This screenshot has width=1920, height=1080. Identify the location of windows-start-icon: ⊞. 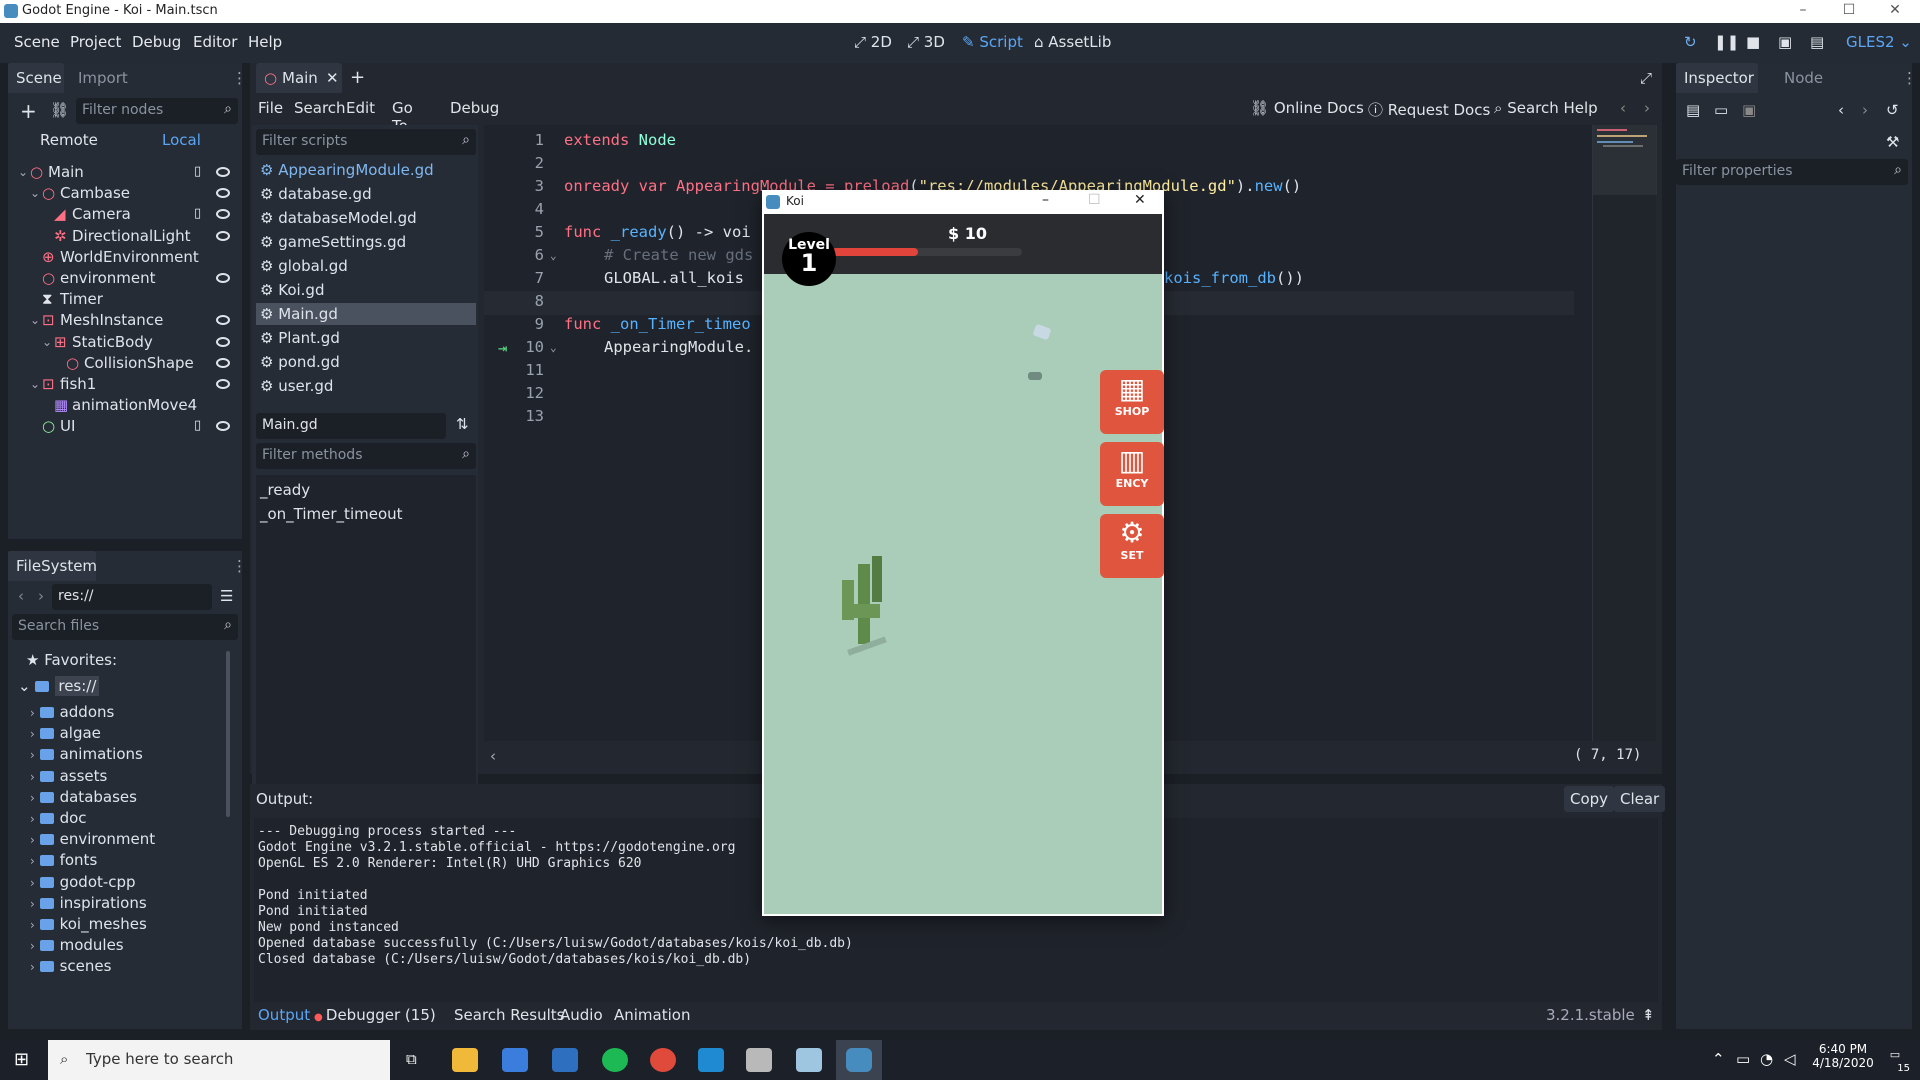
(21, 1059).